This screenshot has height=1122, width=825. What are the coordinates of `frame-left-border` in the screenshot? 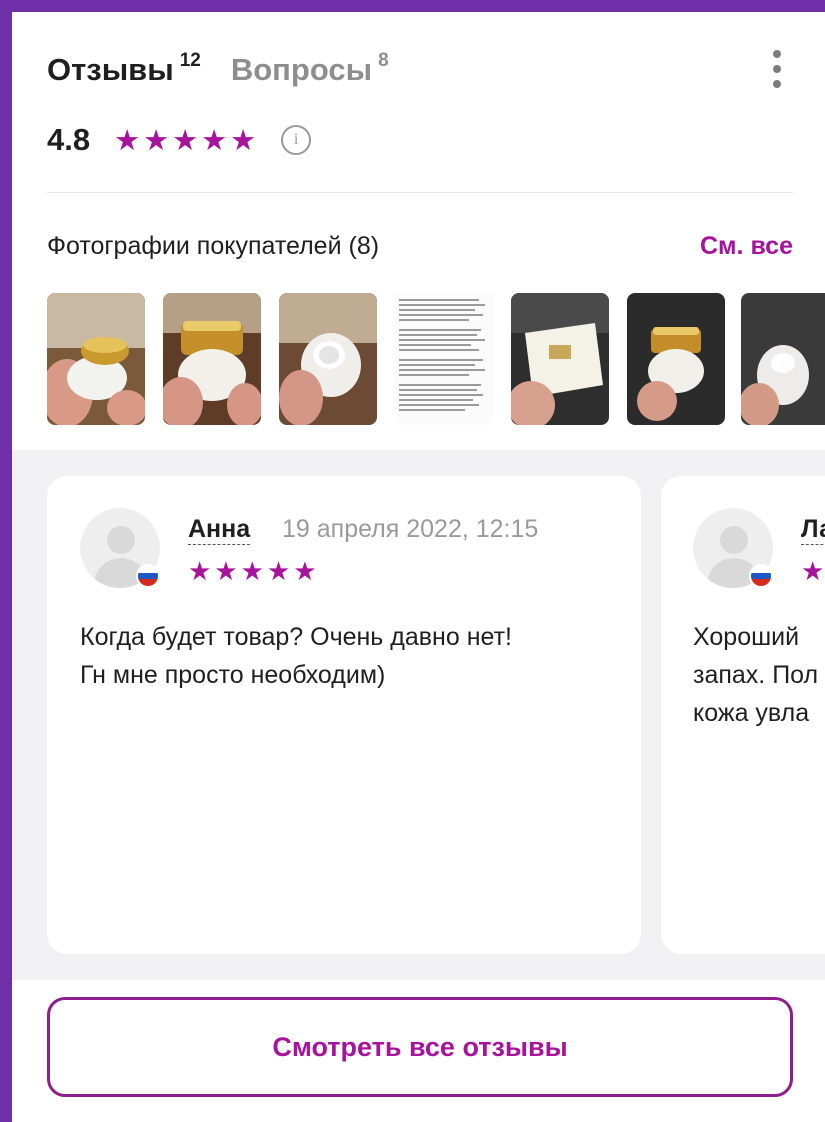 It's located at (6, 561).